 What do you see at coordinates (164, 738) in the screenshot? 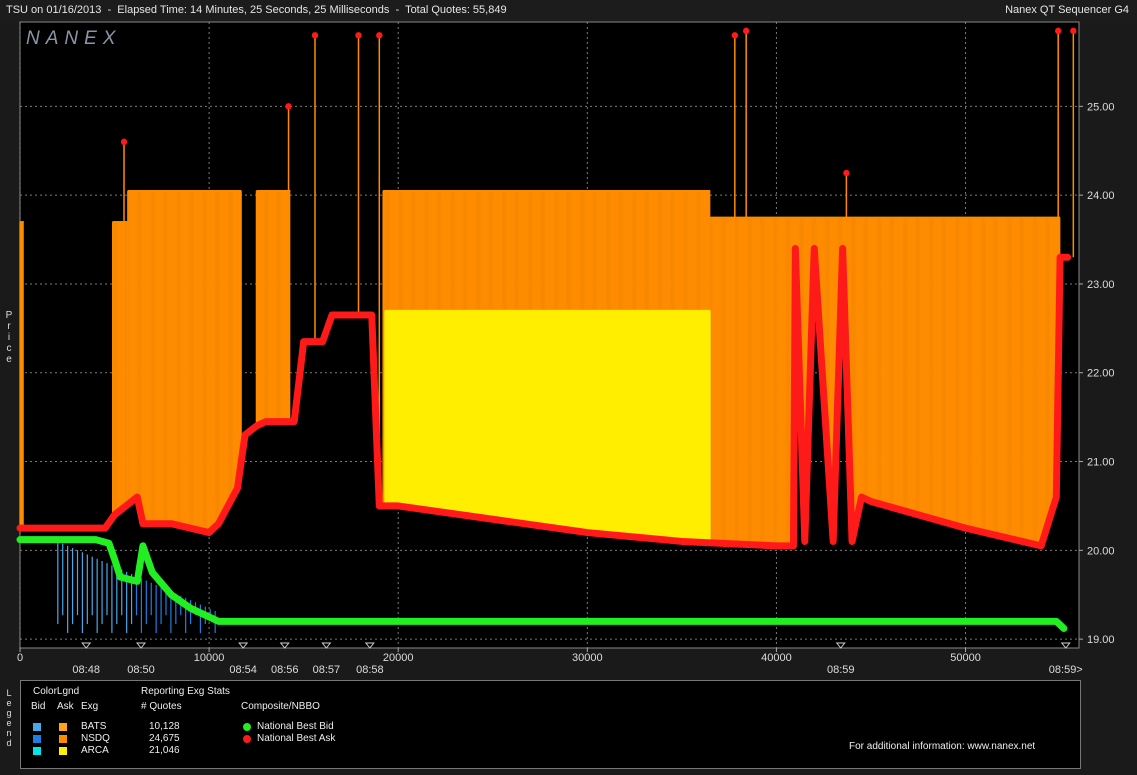
I see `legend-exg-quotes: 24,675` at bounding box center [164, 738].